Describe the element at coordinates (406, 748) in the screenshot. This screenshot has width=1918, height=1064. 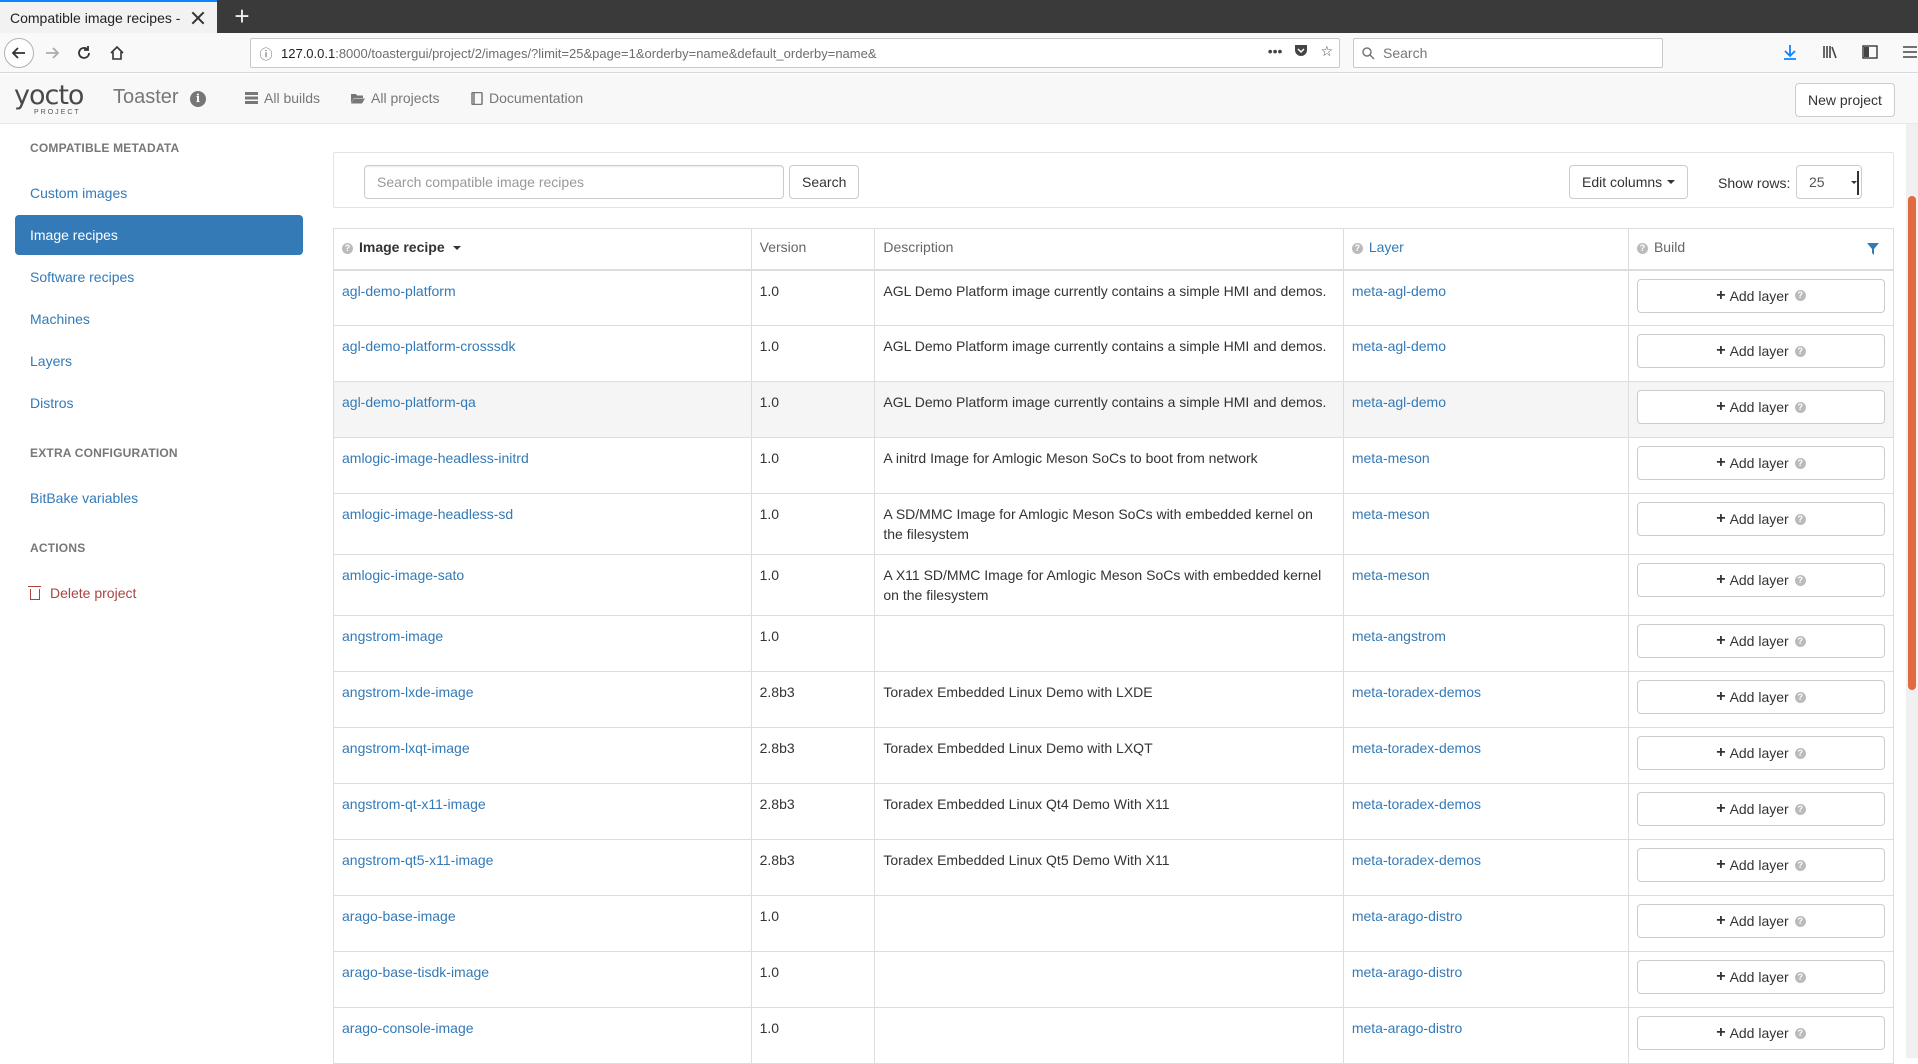
I see `recipe-link: angstrom-lxqt-image` at that location.